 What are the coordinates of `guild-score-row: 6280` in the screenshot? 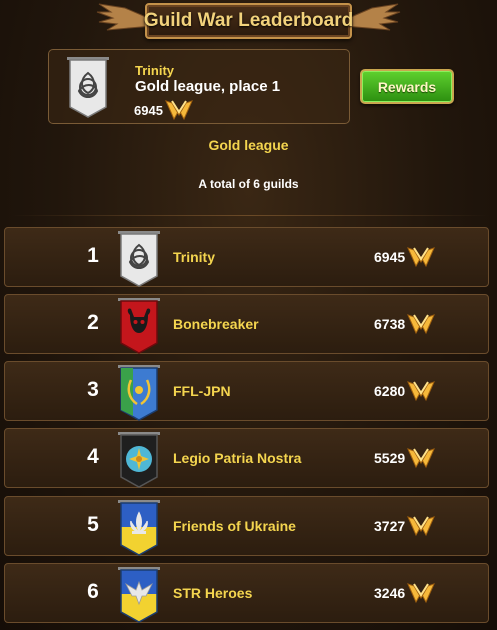 It's located at (405, 391).